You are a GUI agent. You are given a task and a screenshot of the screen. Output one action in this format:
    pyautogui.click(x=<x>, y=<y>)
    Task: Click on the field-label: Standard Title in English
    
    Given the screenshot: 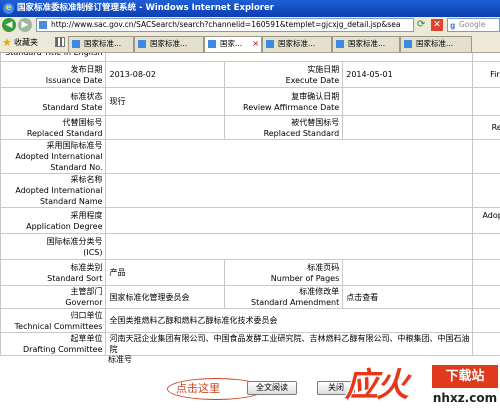 What is the action you would take?
    pyautogui.click(x=53, y=57)
    